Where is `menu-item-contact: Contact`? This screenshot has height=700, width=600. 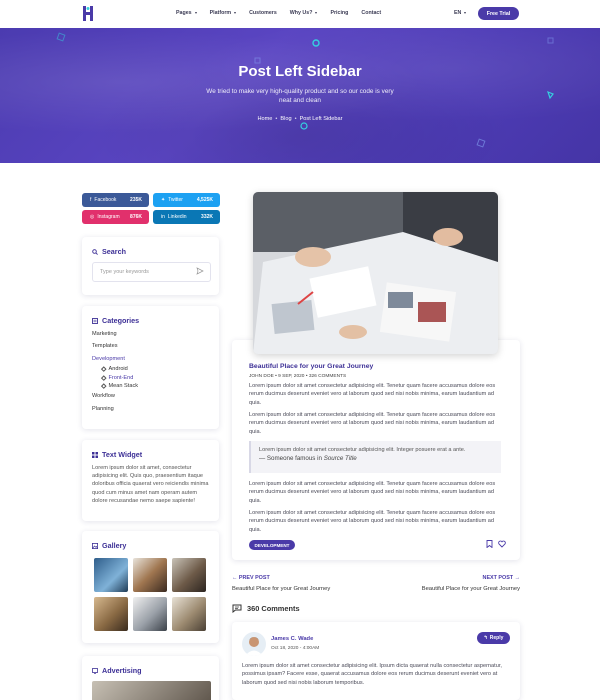
menu-item-contact: Contact is located at coordinates (371, 13).